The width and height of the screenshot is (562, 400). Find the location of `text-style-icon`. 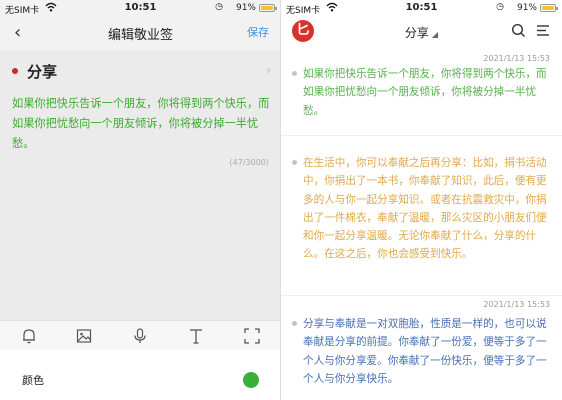

text-style-icon is located at coordinates (196, 336).